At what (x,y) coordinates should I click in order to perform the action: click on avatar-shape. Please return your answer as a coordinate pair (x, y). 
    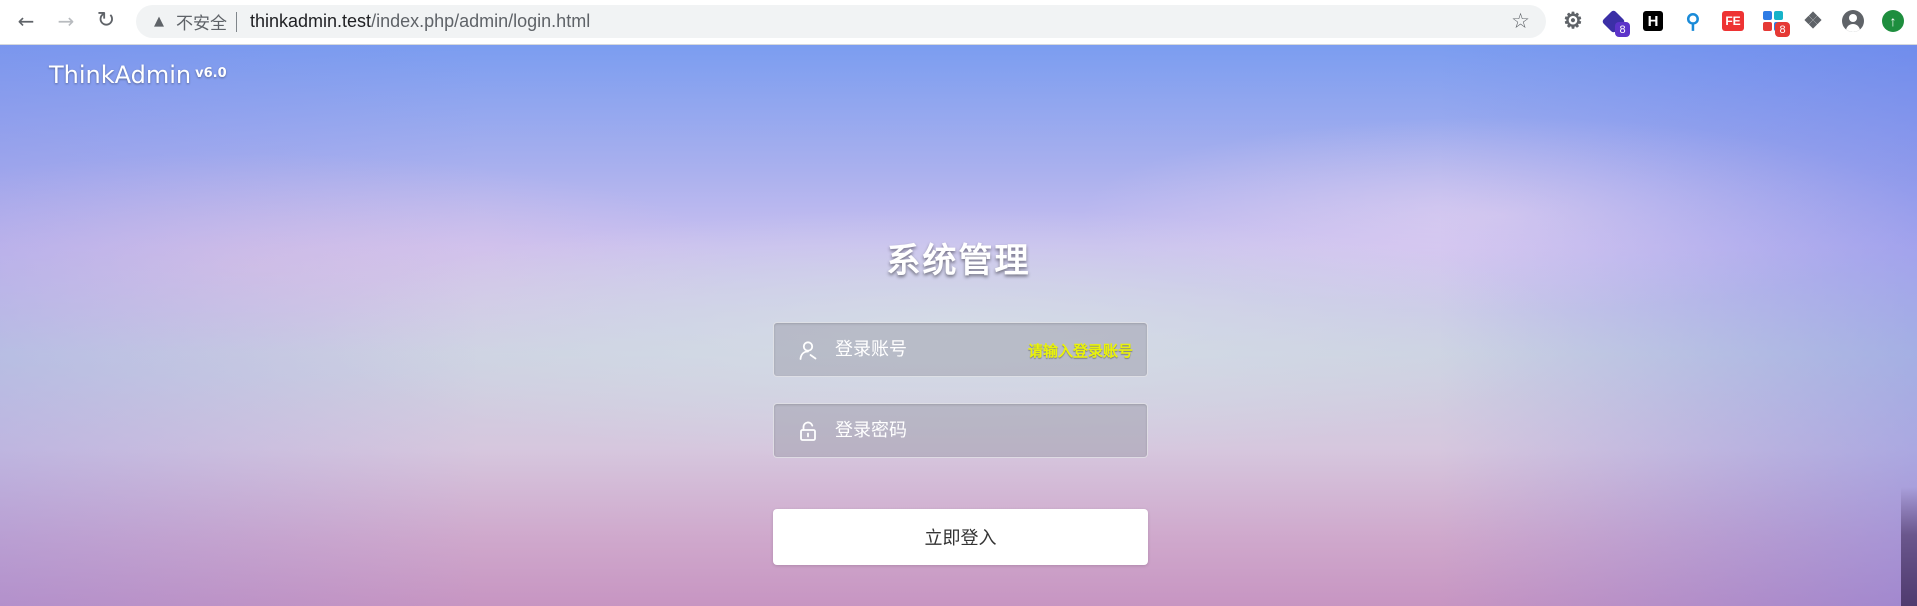
    Looking at the image, I should click on (1853, 21).